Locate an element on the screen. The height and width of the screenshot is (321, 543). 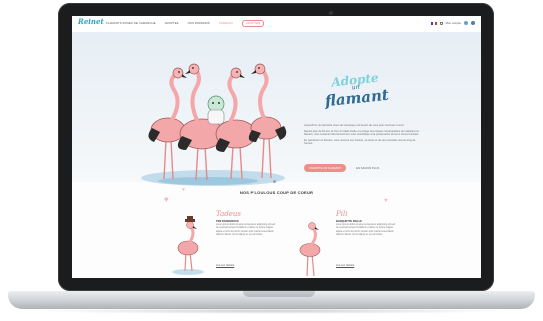
flamingo-illustration is located at coordinates (214, 124).